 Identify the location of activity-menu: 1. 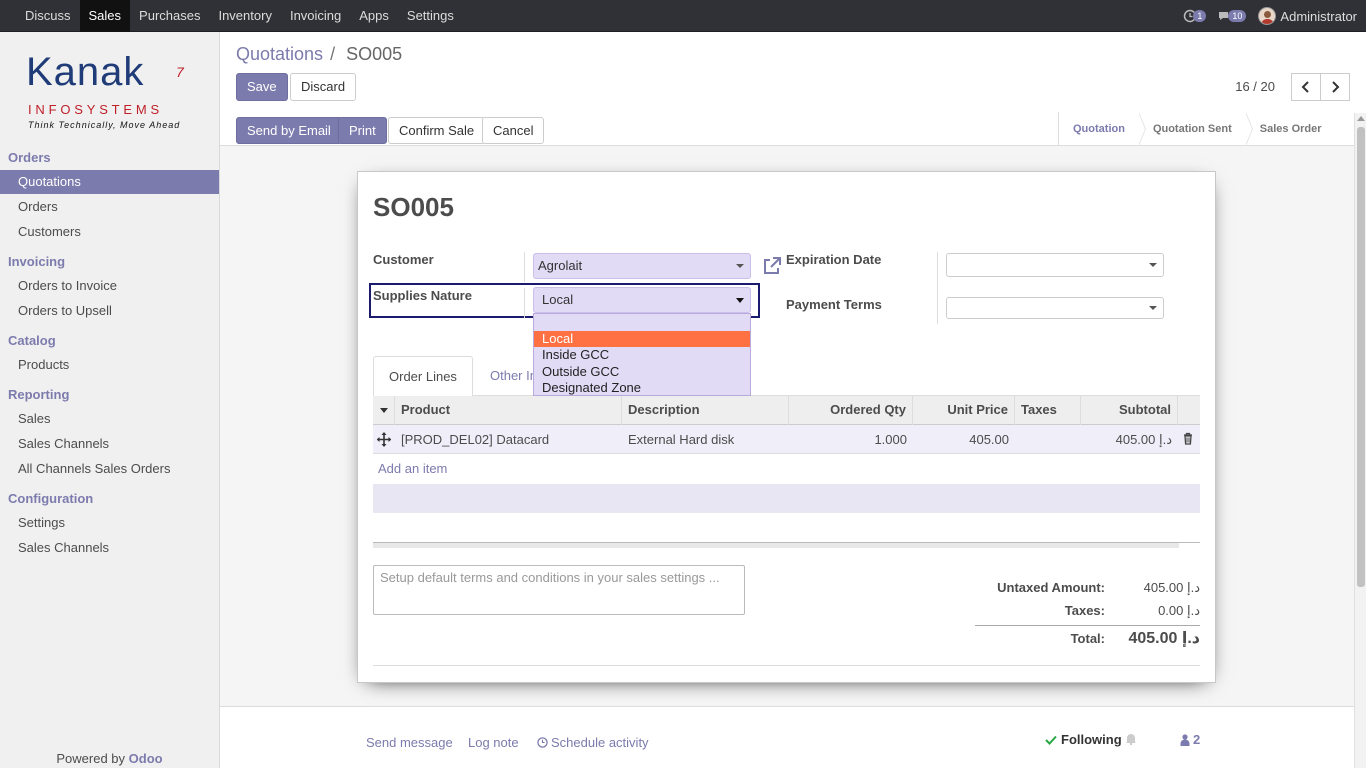
(1195, 16).